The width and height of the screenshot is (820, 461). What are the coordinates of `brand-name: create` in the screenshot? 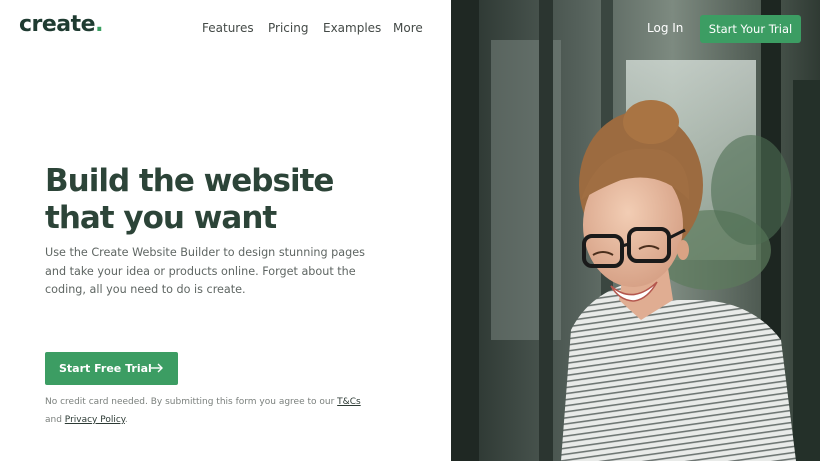 It's located at (57, 24).